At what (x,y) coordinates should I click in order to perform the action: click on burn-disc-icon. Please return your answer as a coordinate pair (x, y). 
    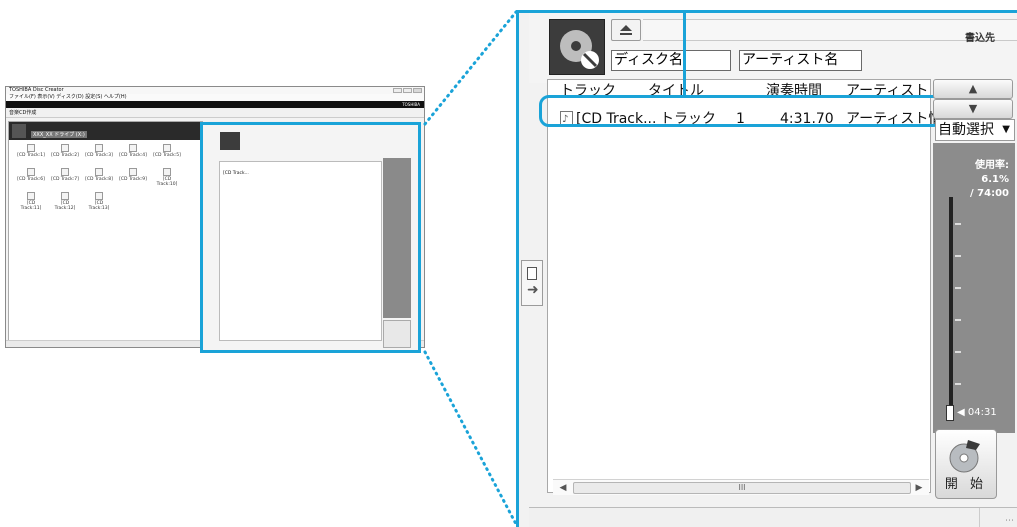
    Looking at the image, I should click on (964, 456).